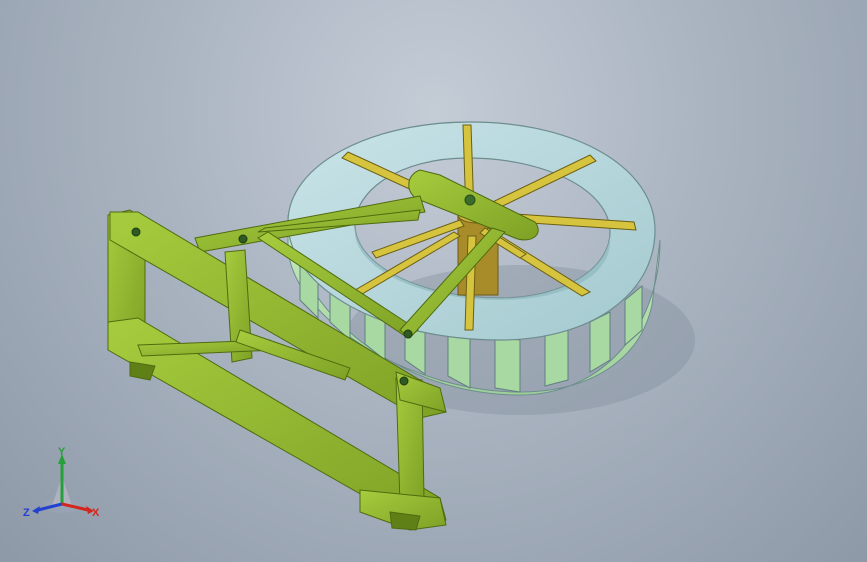 Image resolution: width=867 pixels, height=562 pixels. Describe the element at coordinates (62, 452) in the screenshot. I see `y-axis-label: Y` at that location.